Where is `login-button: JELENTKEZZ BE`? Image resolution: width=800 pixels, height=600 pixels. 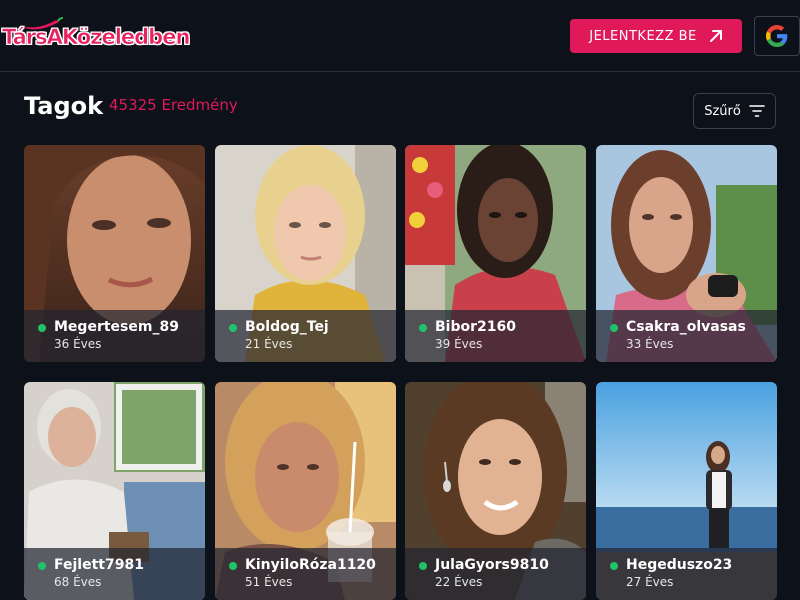
login-button: JELENTKEZZ BE is located at coordinates (656, 36).